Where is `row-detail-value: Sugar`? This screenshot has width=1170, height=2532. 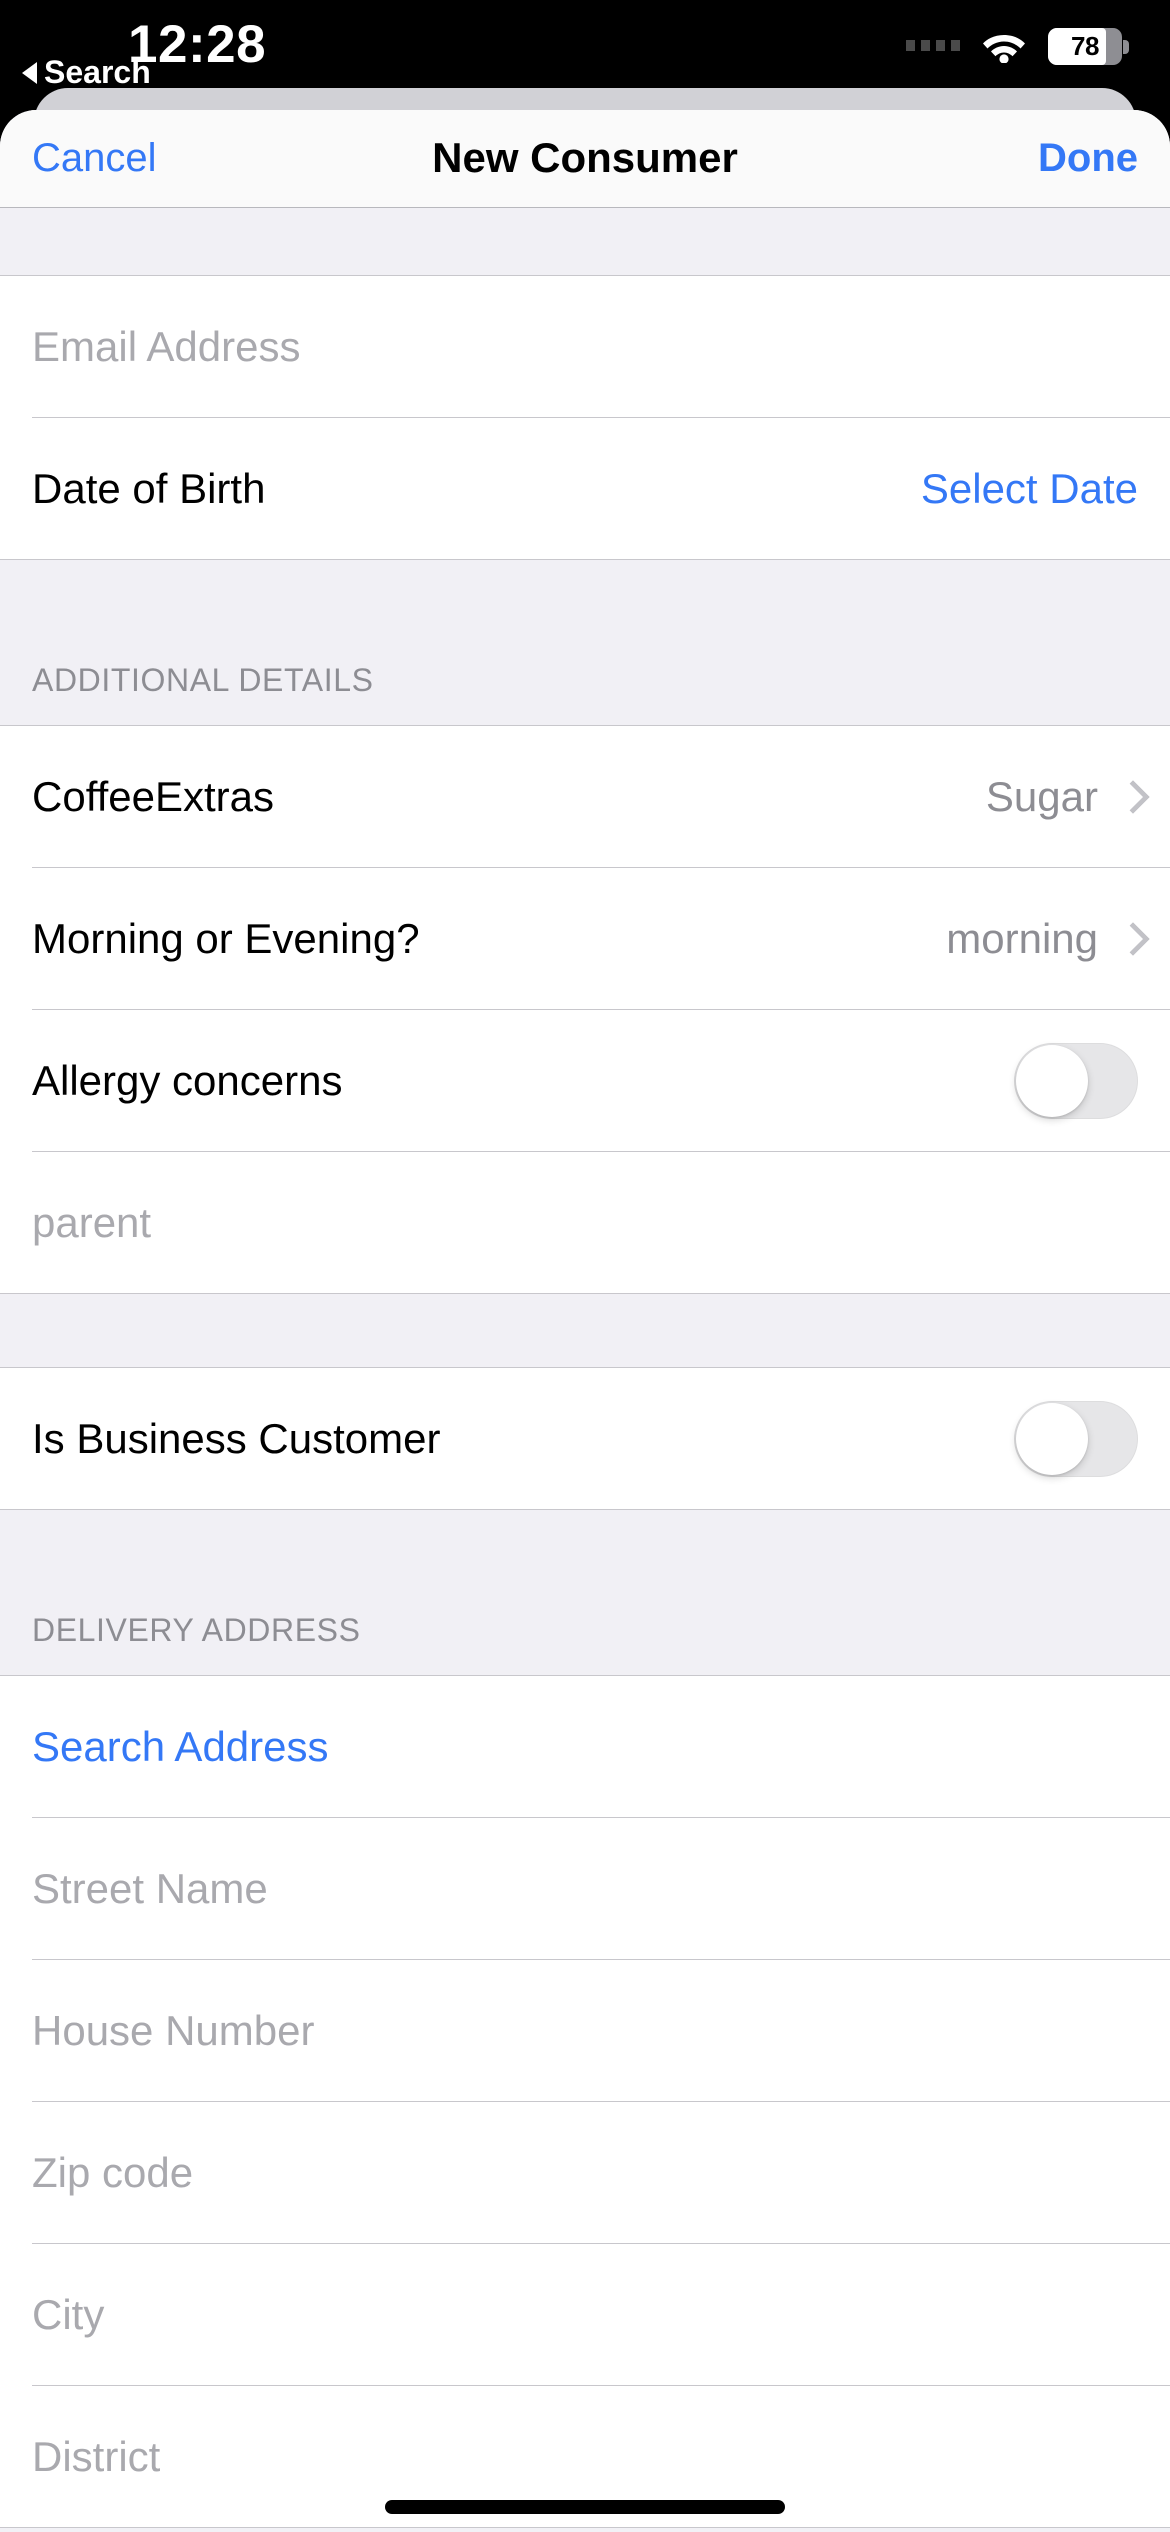 row-detail-value: Sugar is located at coordinates (1041, 796).